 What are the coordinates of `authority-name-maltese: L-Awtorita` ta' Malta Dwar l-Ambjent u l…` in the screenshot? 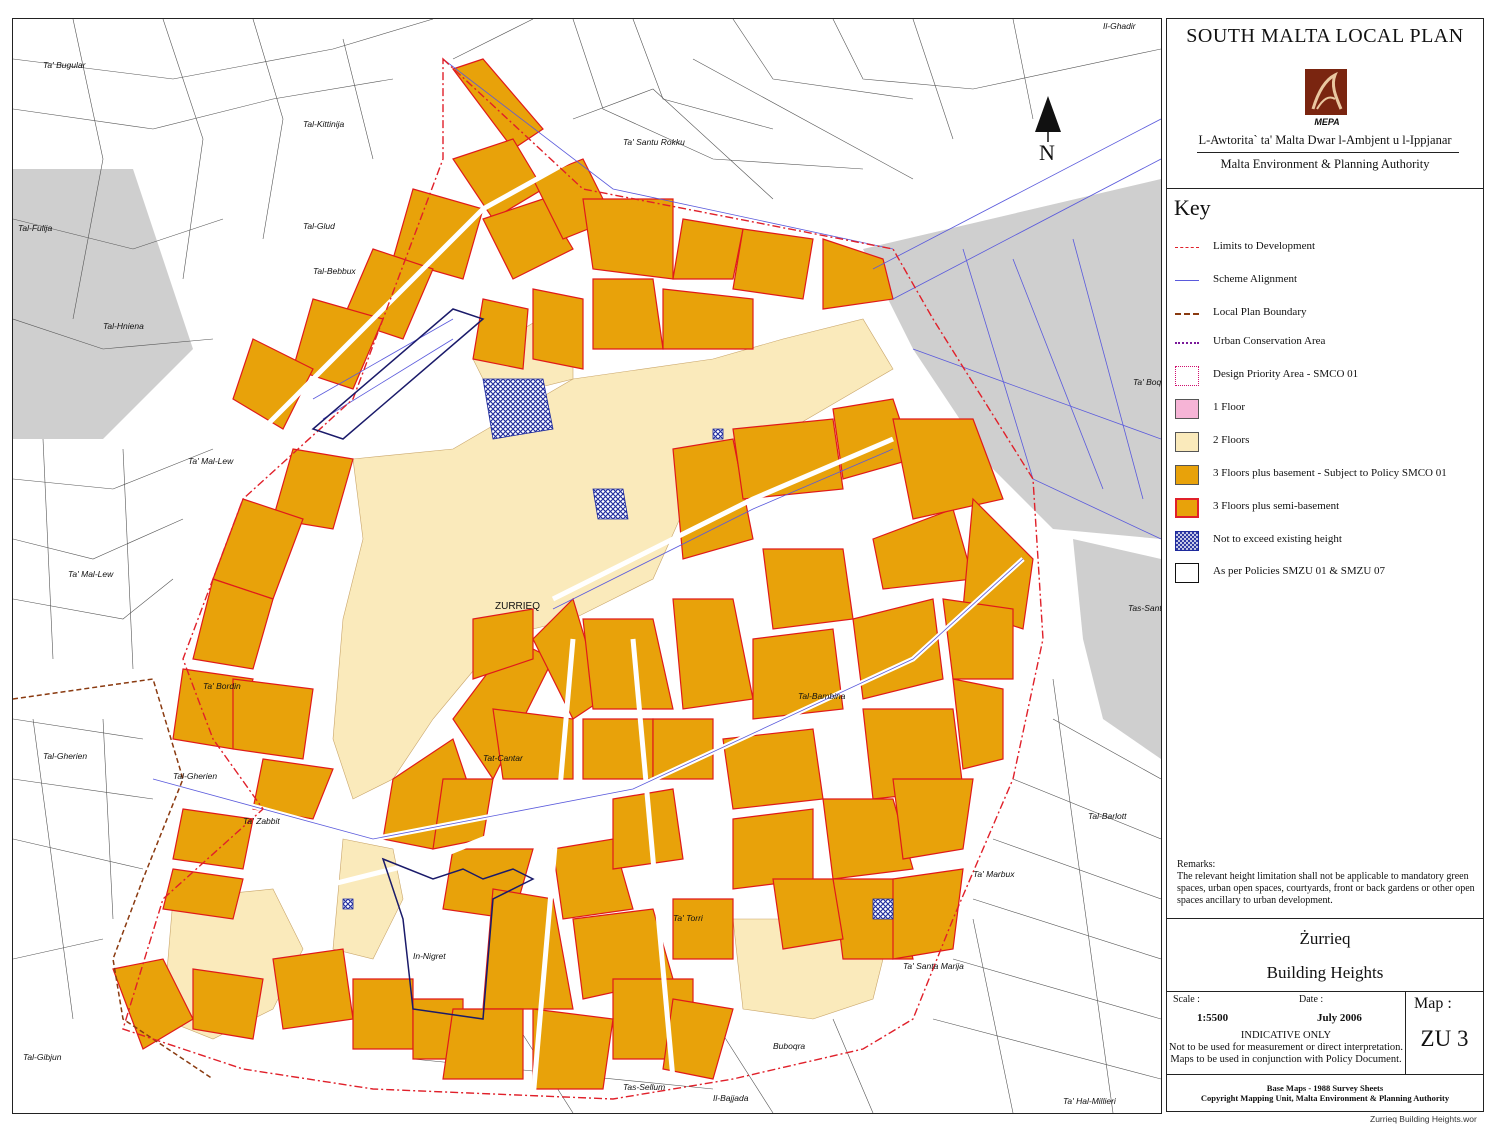 It's located at (1325, 140).